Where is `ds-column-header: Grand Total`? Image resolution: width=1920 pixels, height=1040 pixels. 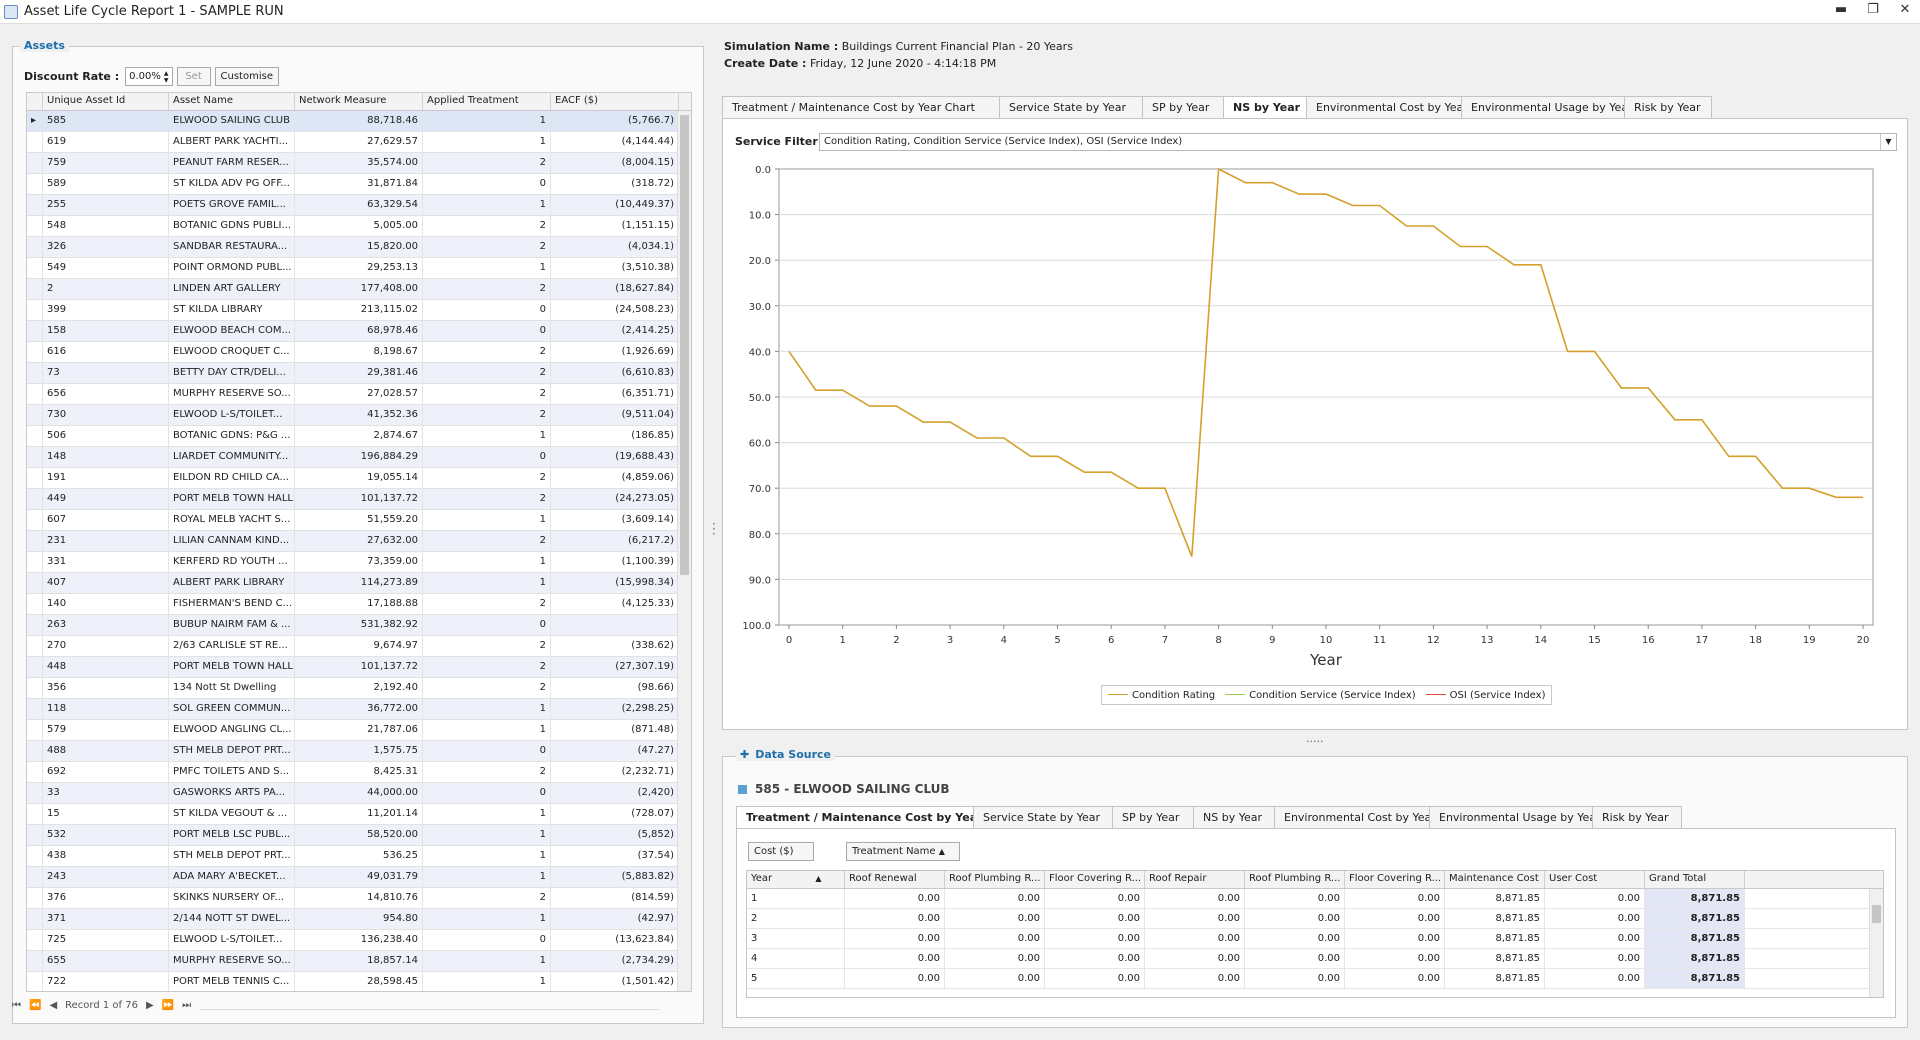 ds-column-header: Grand Total is located at coordinates (1695, 879).